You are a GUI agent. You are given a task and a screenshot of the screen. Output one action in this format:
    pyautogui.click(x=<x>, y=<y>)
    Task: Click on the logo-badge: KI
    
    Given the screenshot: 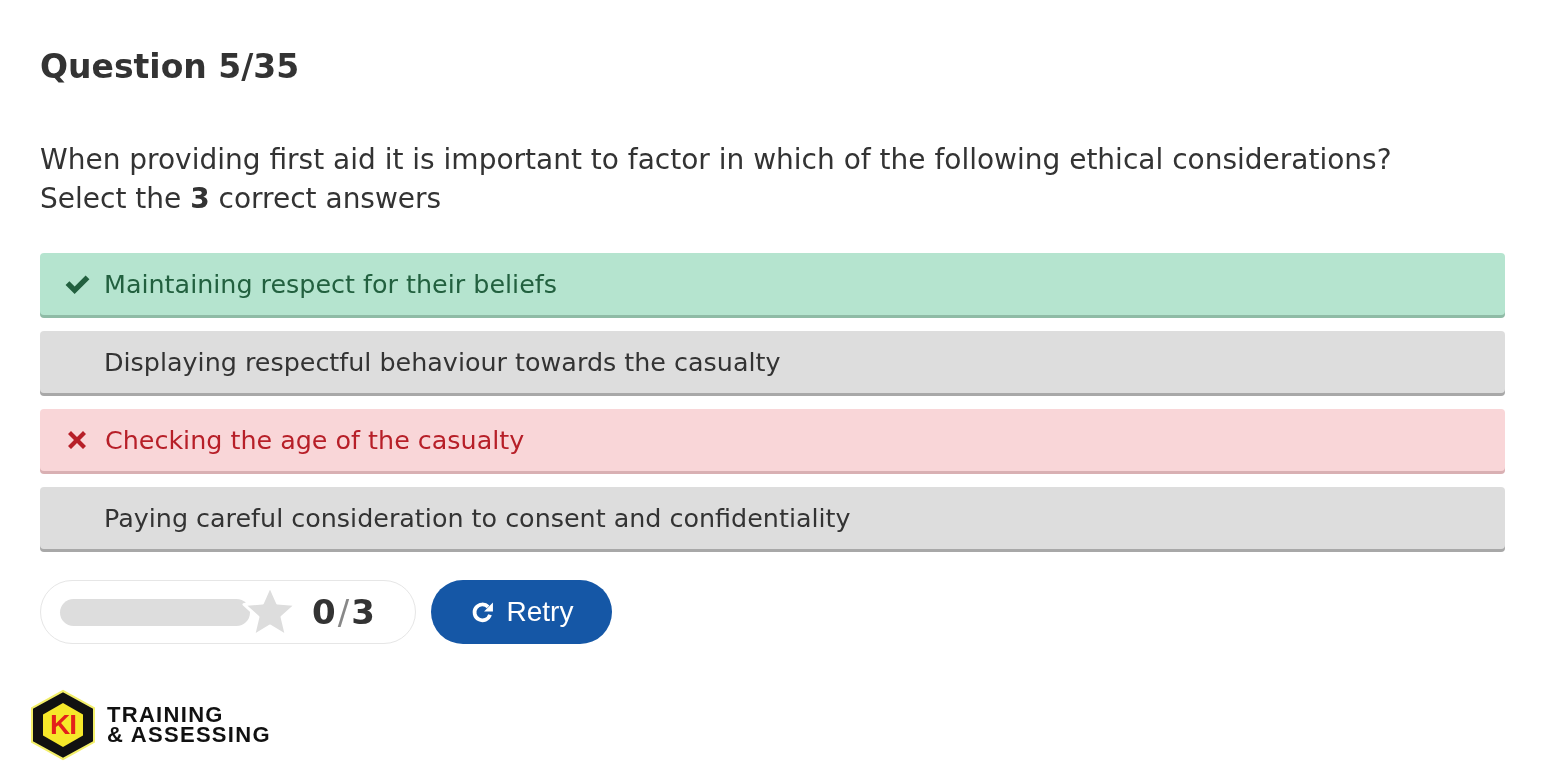 What is the action you would take?
    pyautogui.click(x=63, y=725)
    